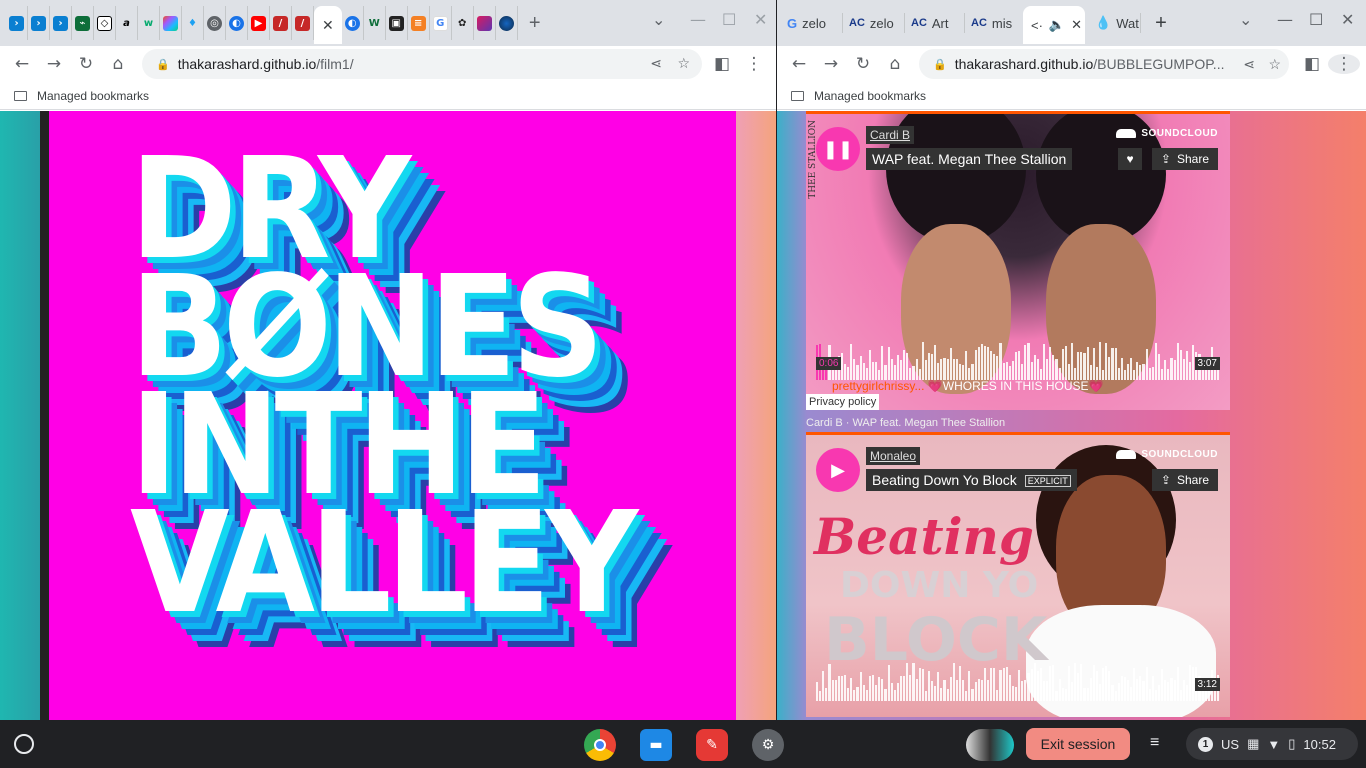  What do you see at coordinates (105, 23) in the screenshot?
I see `tab-codepen: ◇` at bounding box center [105, 23].